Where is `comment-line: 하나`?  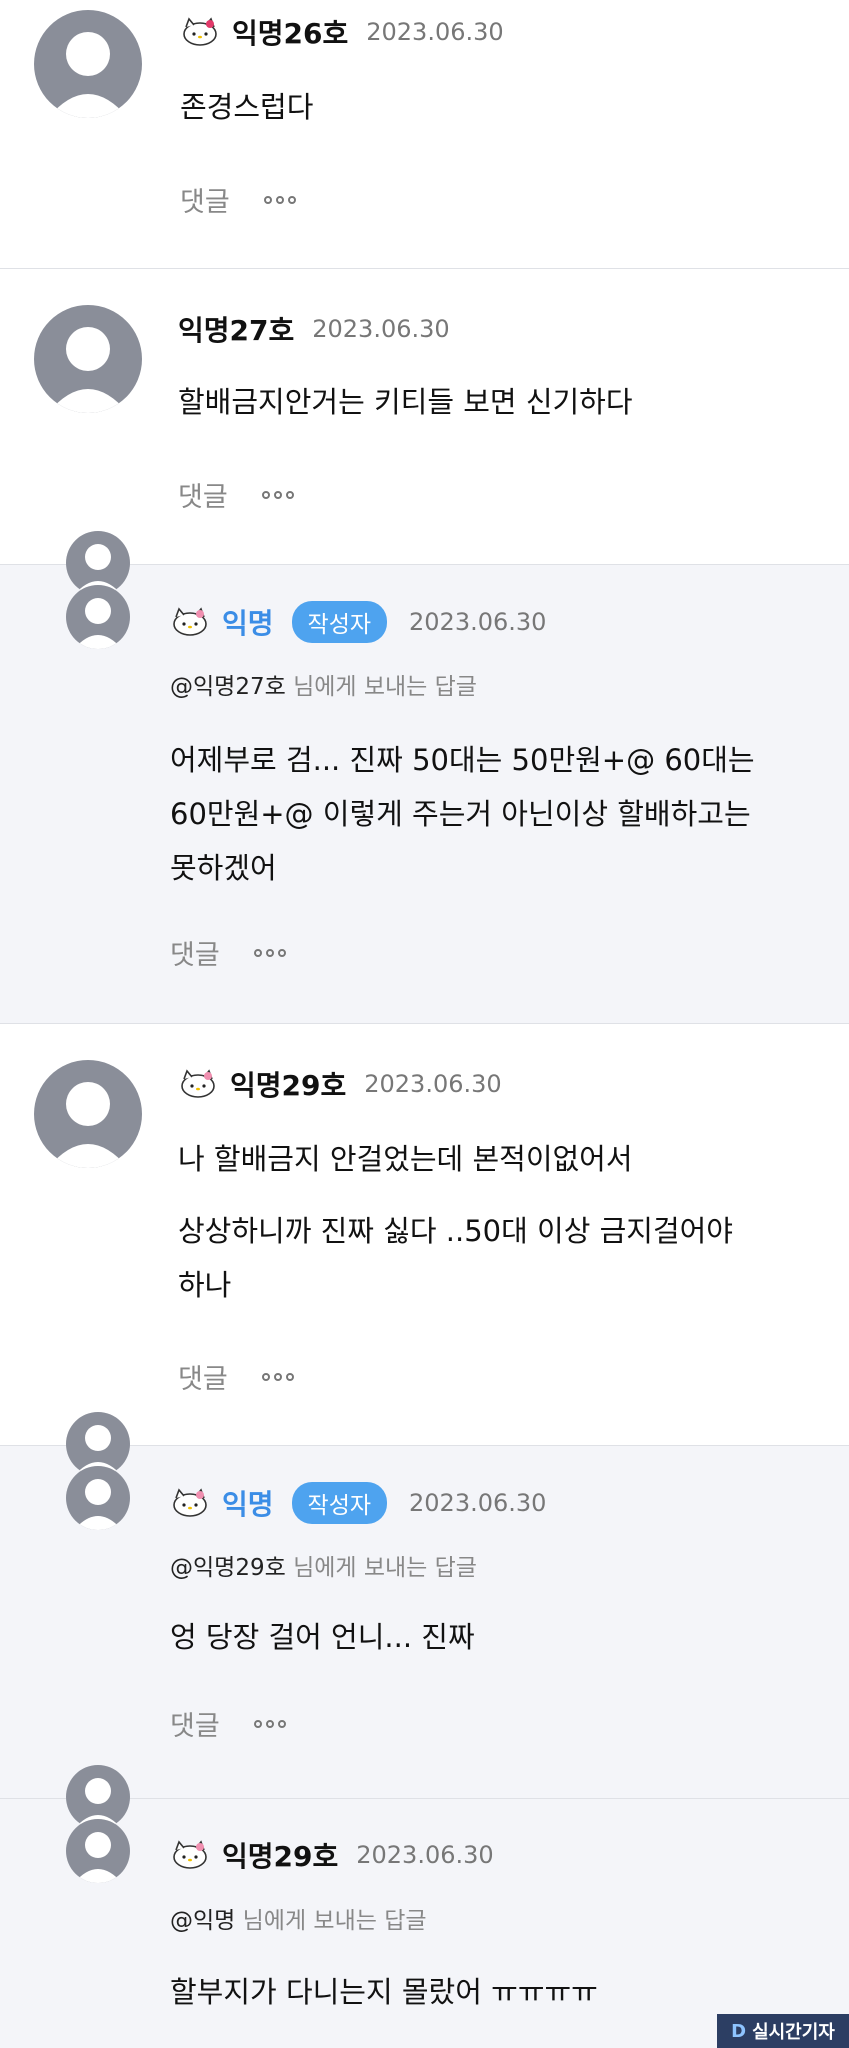 comment-line: 하나 is located at coordinates (205, 1285).